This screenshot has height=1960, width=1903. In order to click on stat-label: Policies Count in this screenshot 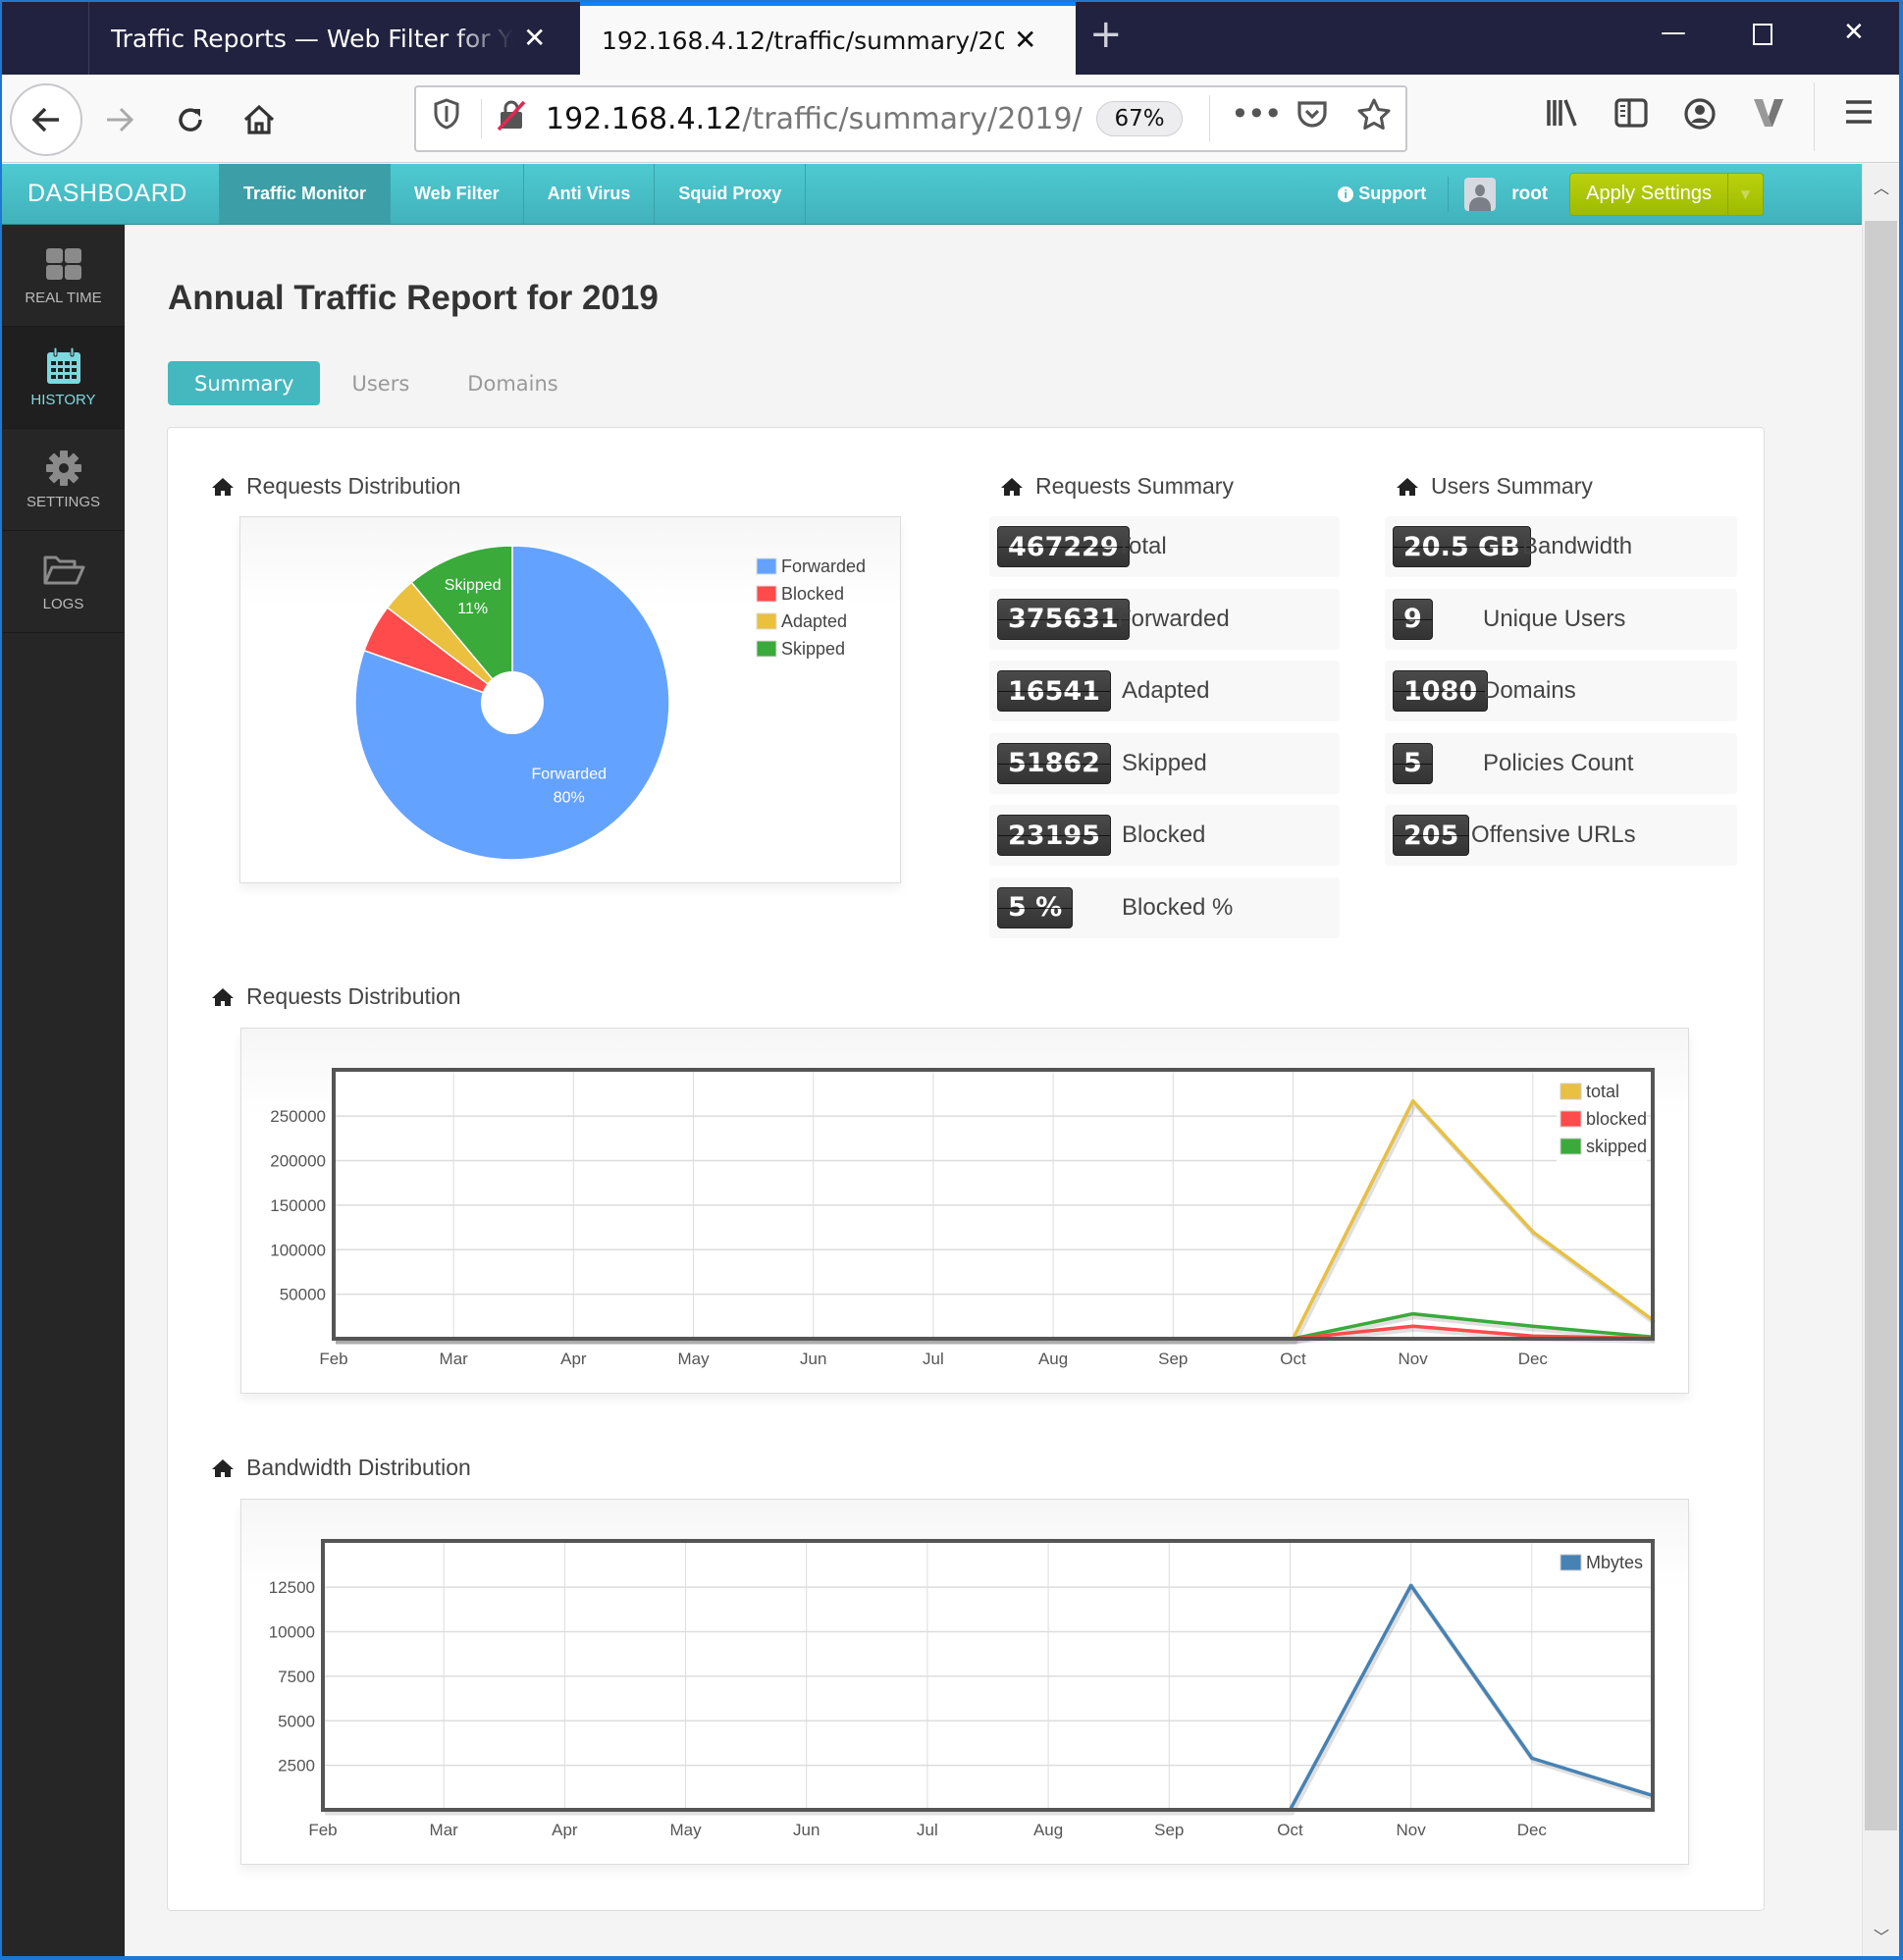, I will do `click(1558, 763)`.